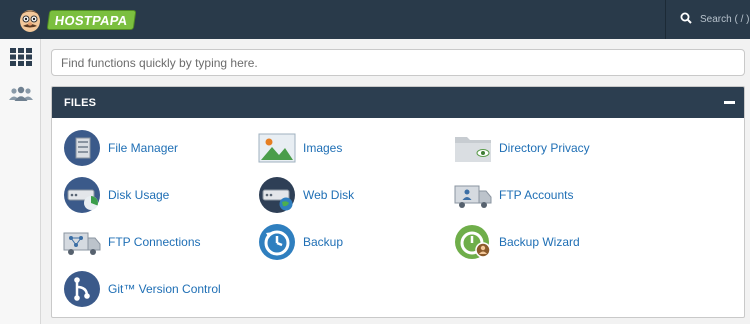 The width and height of the screenshot is (750, 324). What do you see at coordinates (277, 148) in the screenshot?
I see `images-icon` at bounding box center [277, 148].